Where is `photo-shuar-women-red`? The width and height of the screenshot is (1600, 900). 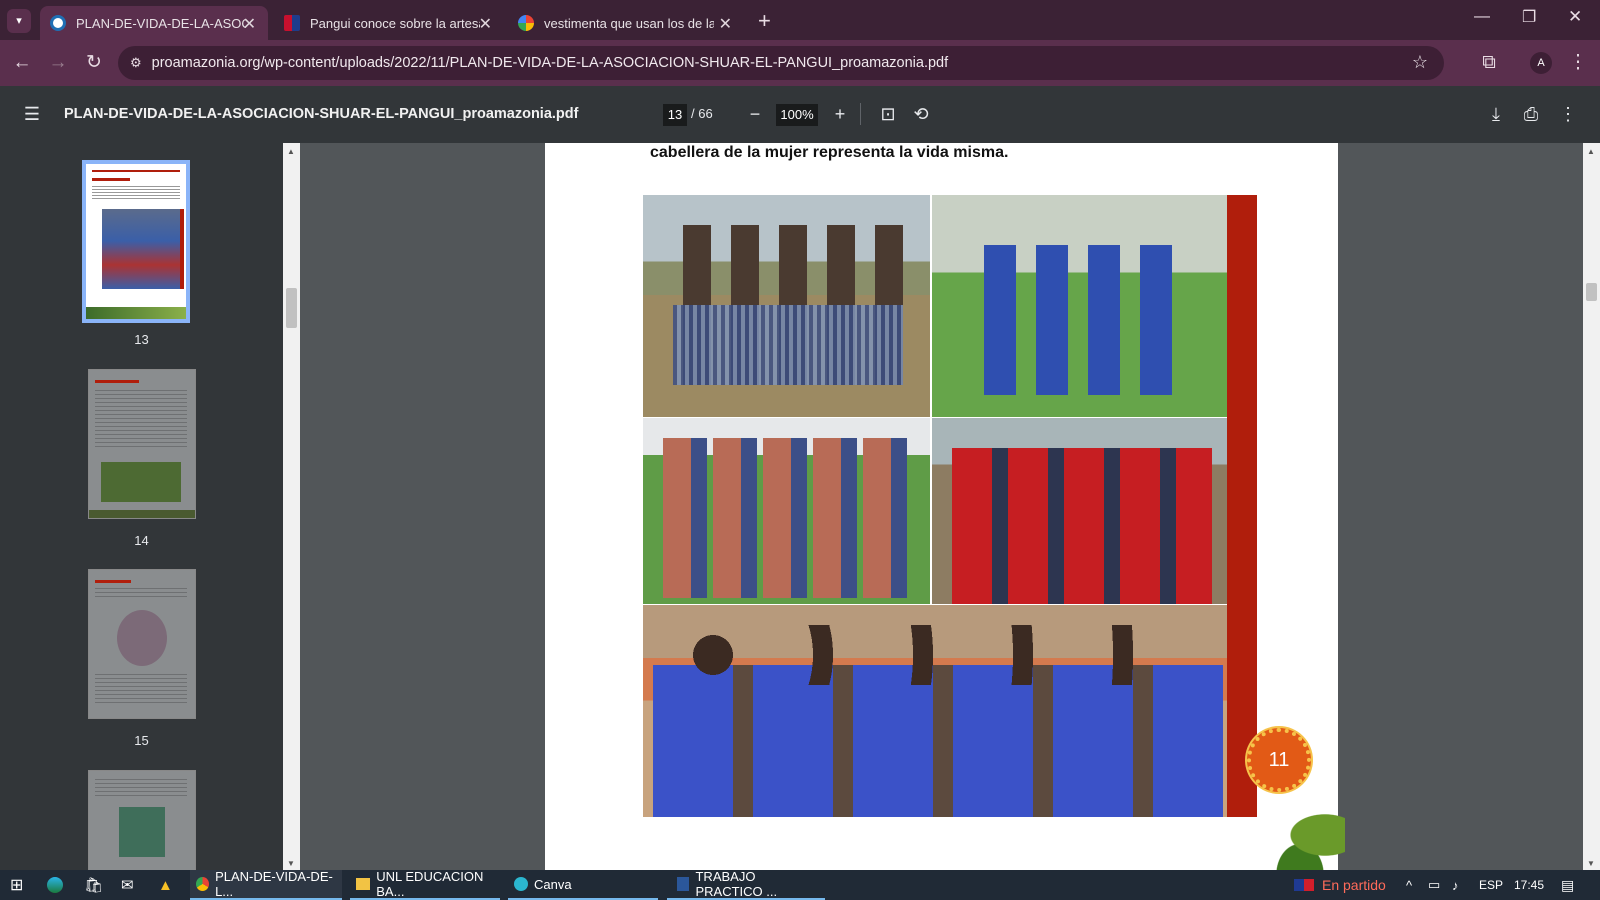 photo-shuar-women-red is located at coordinates (1079, 511).